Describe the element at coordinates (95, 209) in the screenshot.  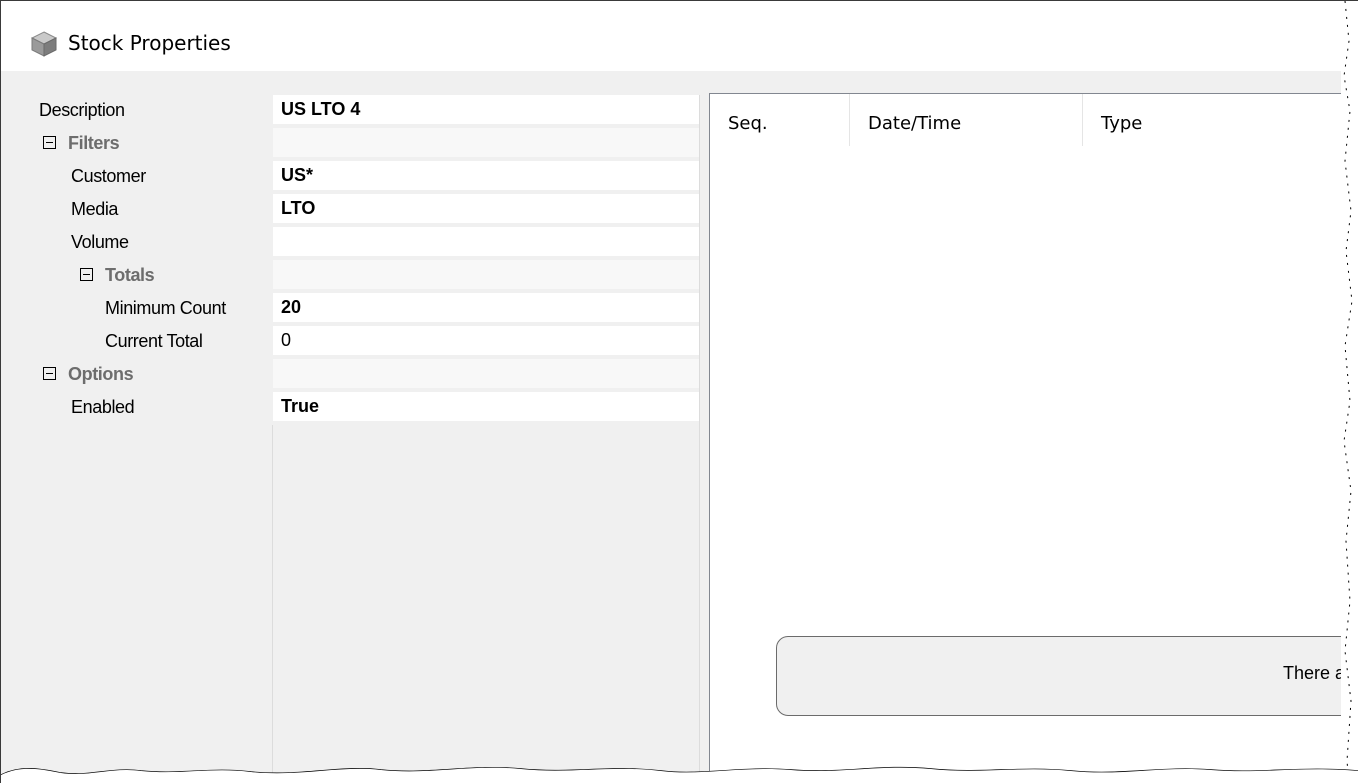
I see `property-label-text: Media` at that location.